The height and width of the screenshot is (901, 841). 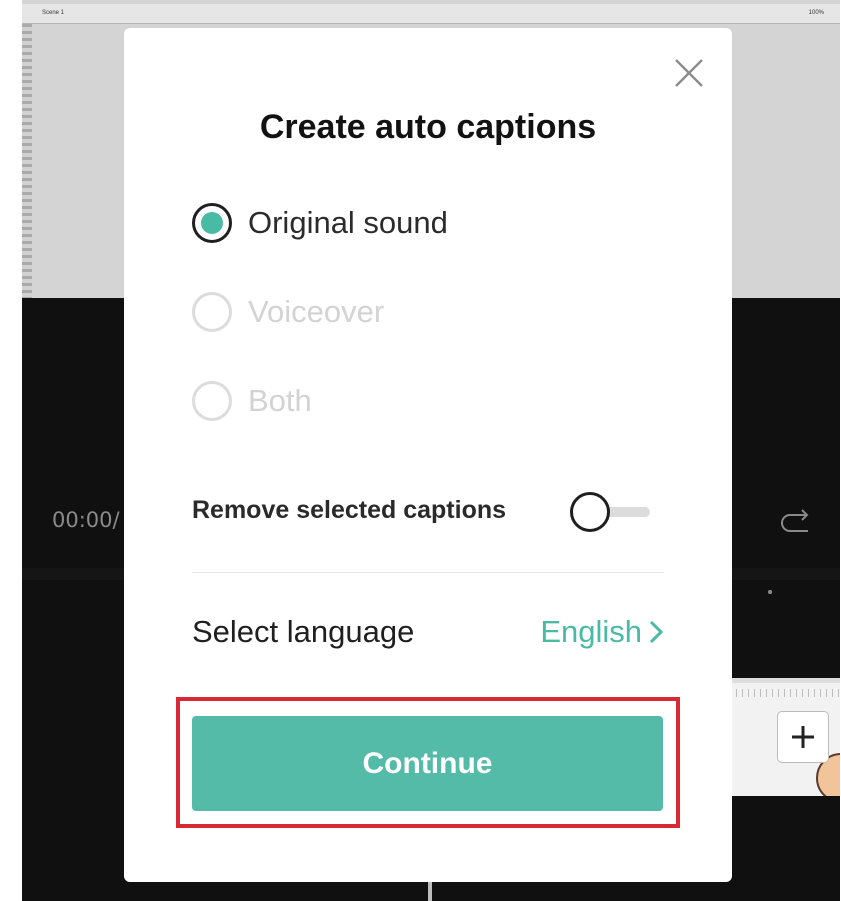 What do you see at coordinates (280, 400) in the screenshot?
I see `radio-label: Both` at bounding box center [280, 400].